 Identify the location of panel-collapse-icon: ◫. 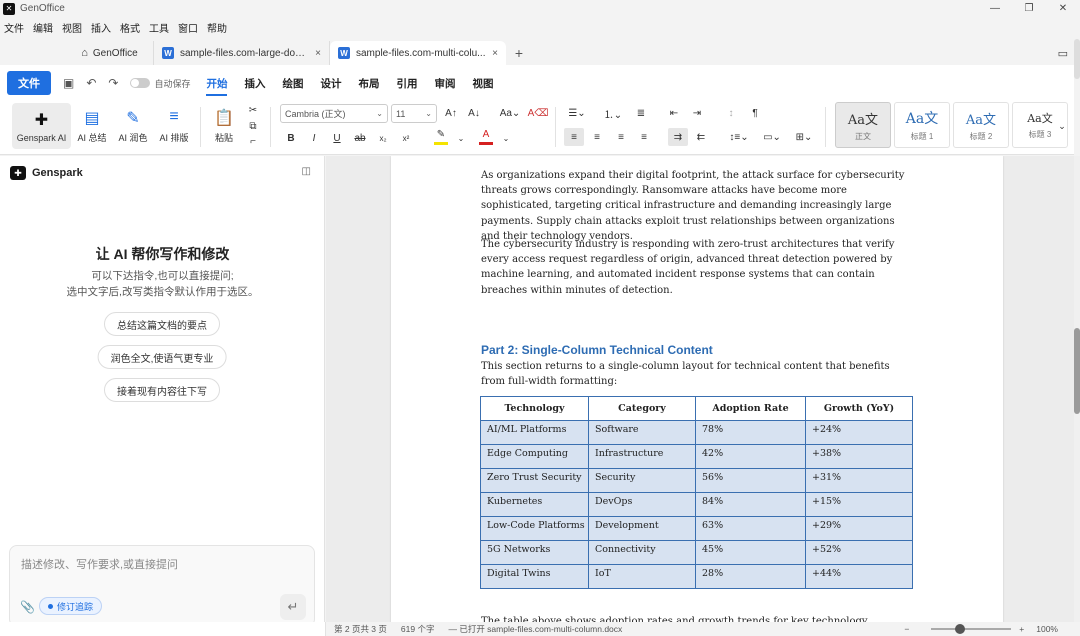
(306, 171).